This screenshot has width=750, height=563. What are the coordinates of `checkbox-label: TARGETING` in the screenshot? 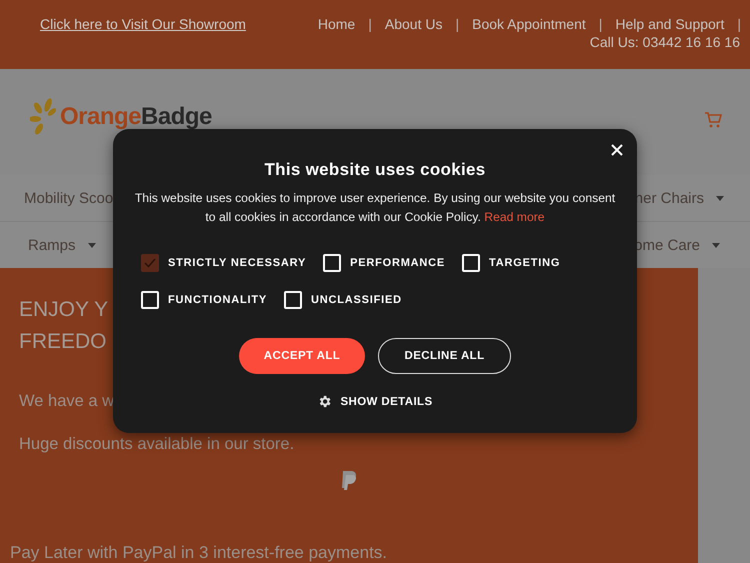 It's located at (524, 263).